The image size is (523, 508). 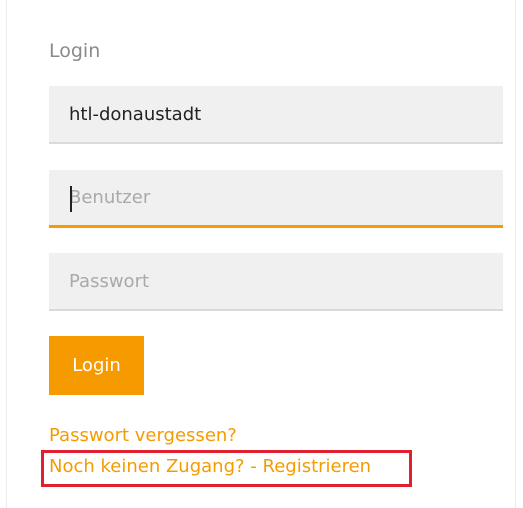 I want to click on register-link: Noch keinen Zugang? - Registrieren, so click(x=210, y=466).